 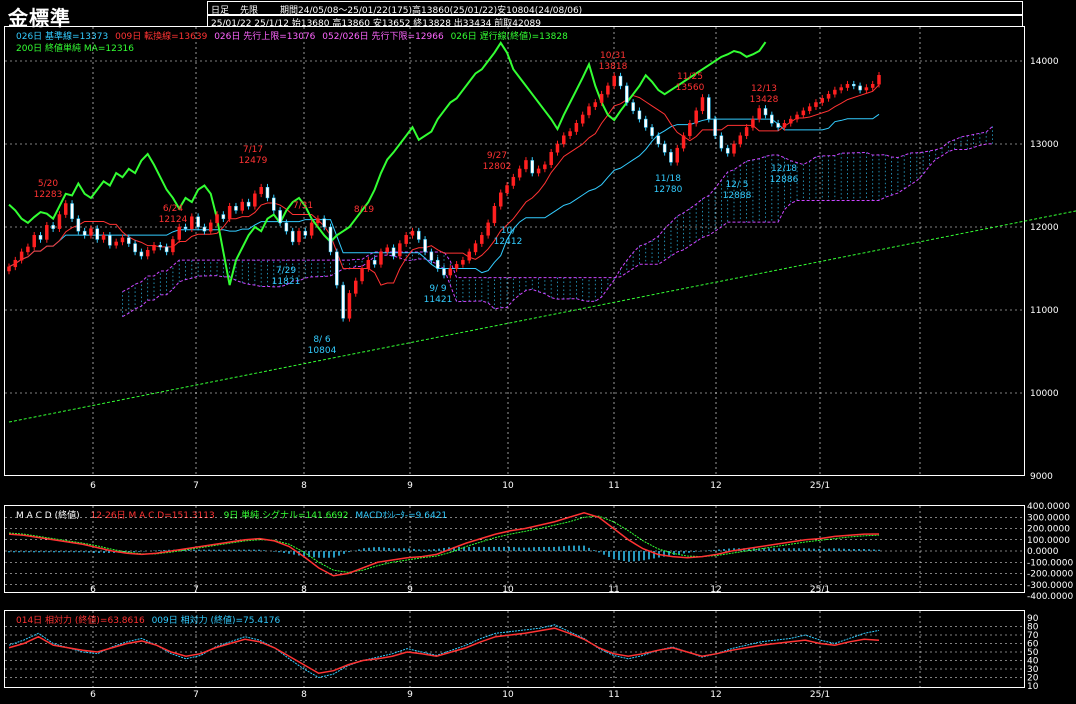 I want to click on x-tick-label: 6, so click(x=93, y=486).